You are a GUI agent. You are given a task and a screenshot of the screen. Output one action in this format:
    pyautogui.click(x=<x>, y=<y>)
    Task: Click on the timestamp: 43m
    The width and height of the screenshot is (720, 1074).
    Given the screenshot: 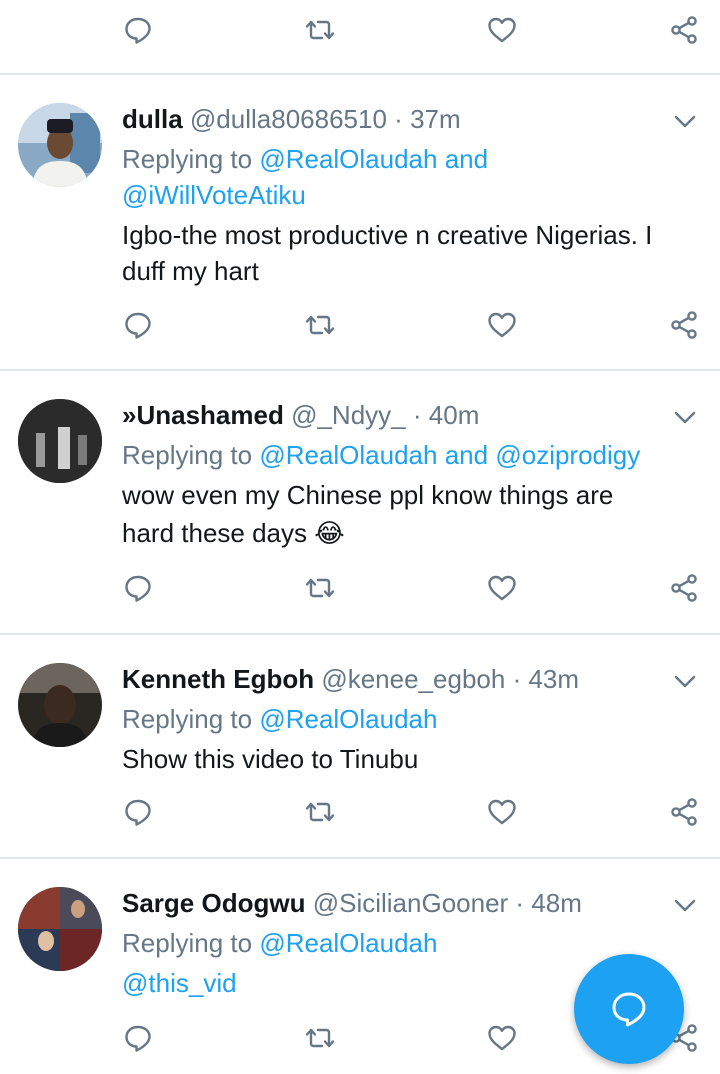 What is the action you would take?
    pyautogui.click(x=553, y=679)
    